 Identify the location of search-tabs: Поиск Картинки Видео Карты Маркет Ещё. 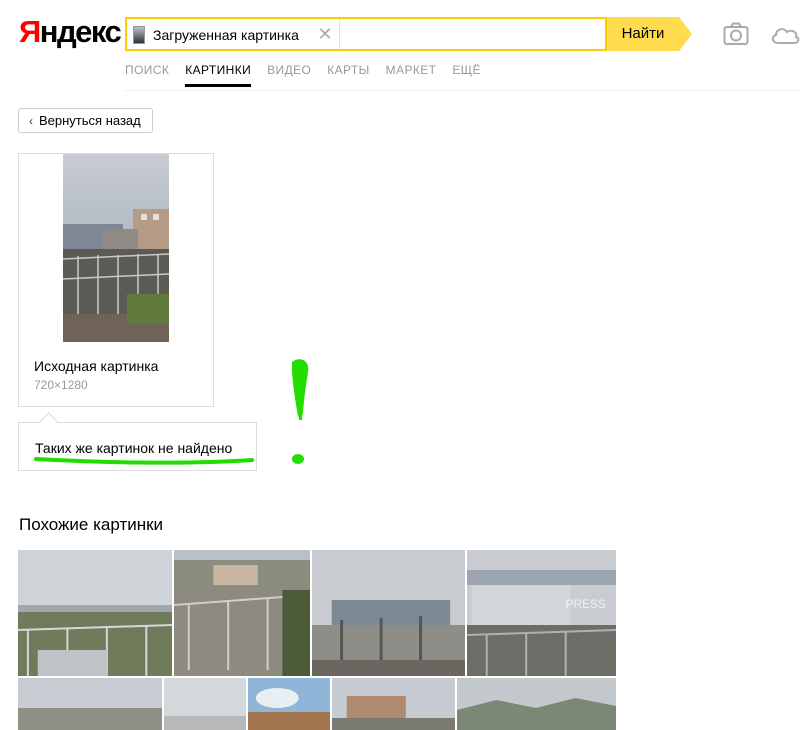
(311, 75).